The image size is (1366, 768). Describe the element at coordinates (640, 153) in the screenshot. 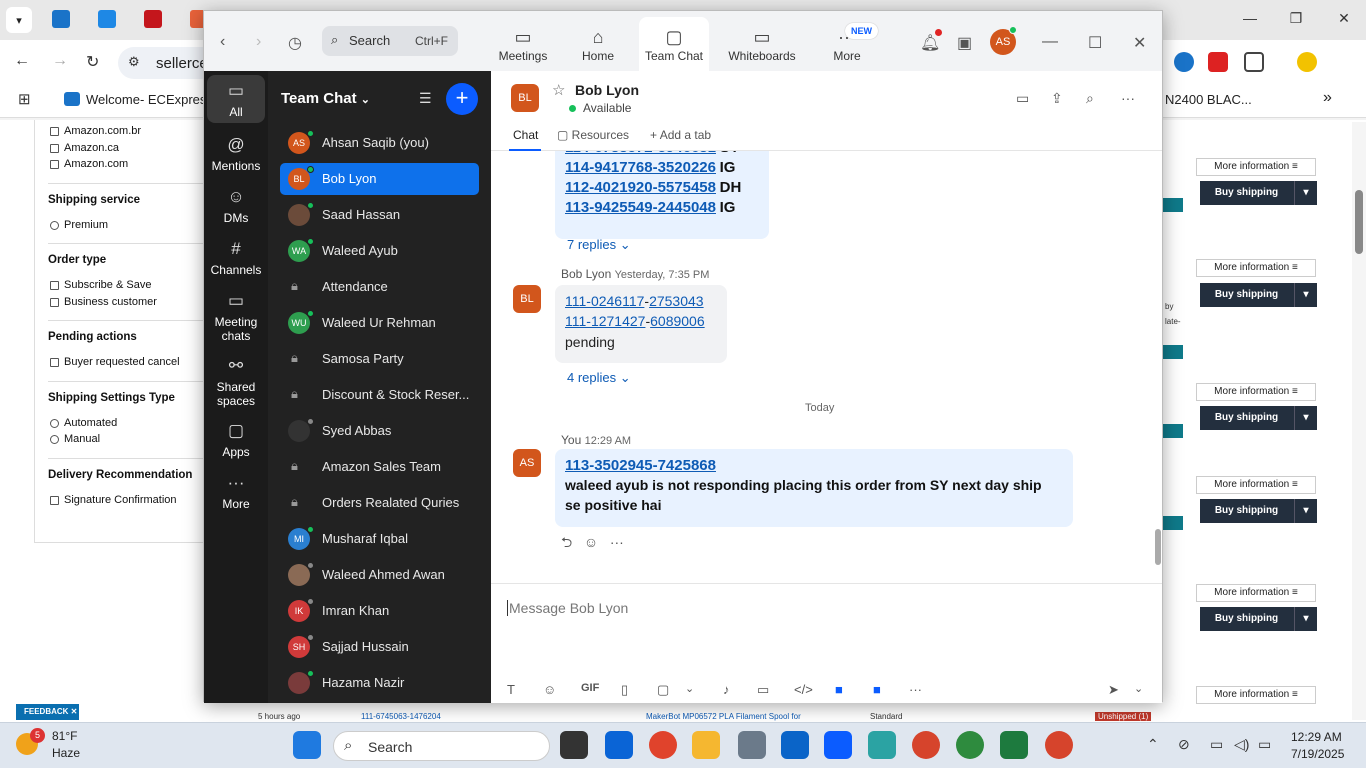

I see `order-link: 114-6733572-8946631` at that location.